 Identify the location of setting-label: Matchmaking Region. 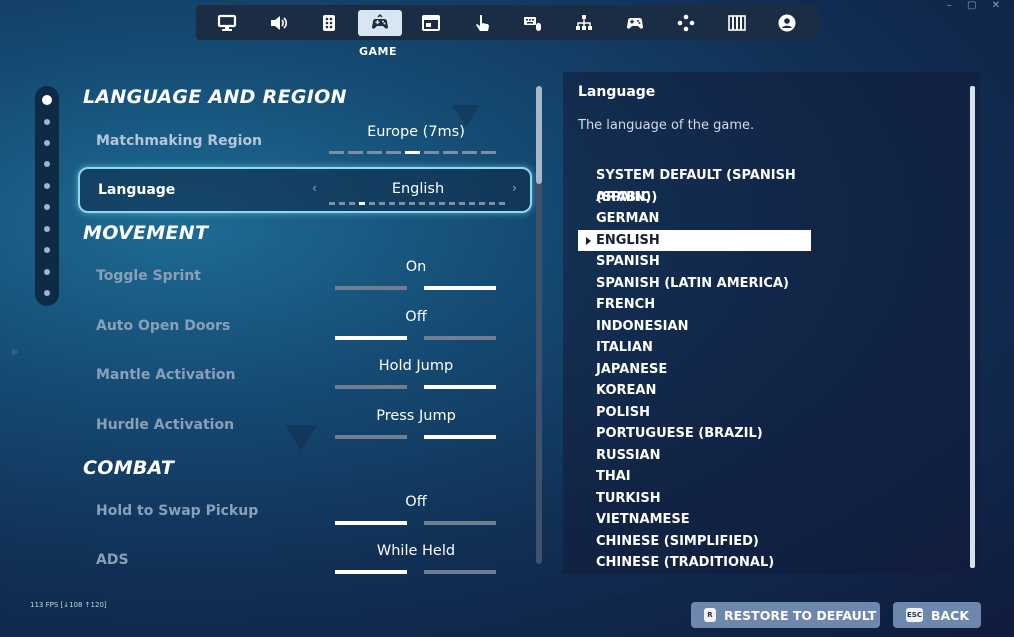
(179, 141).